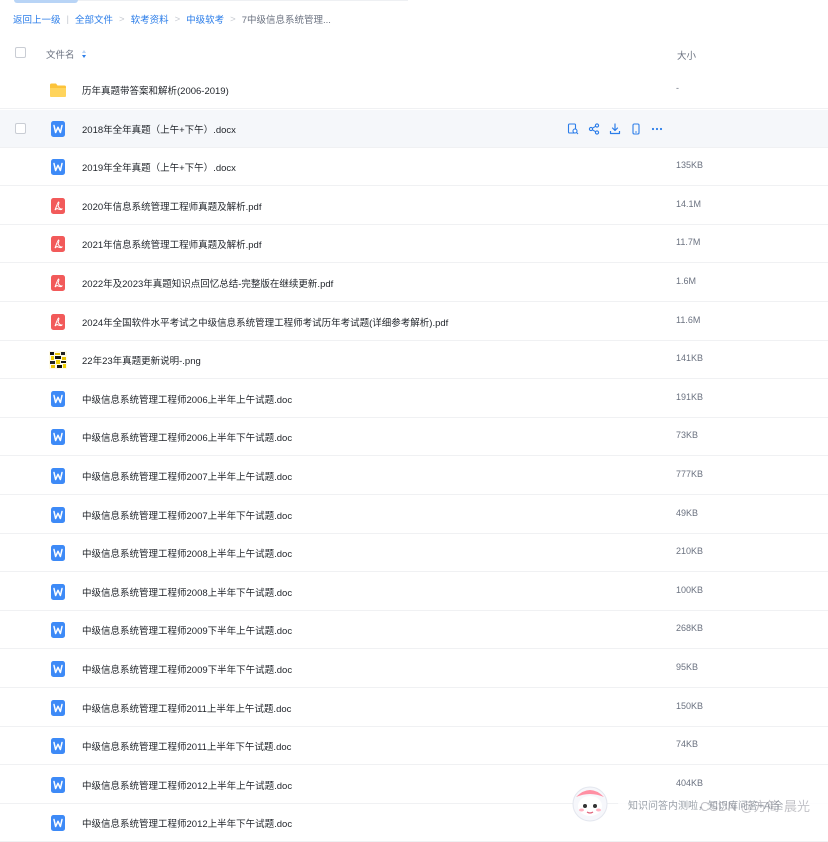 The width and height of the screenshot is (828, 842). What do you see at coordinates (657, 129) in the screenshot?
I see `more-icon` at bounding box center [657, 129].